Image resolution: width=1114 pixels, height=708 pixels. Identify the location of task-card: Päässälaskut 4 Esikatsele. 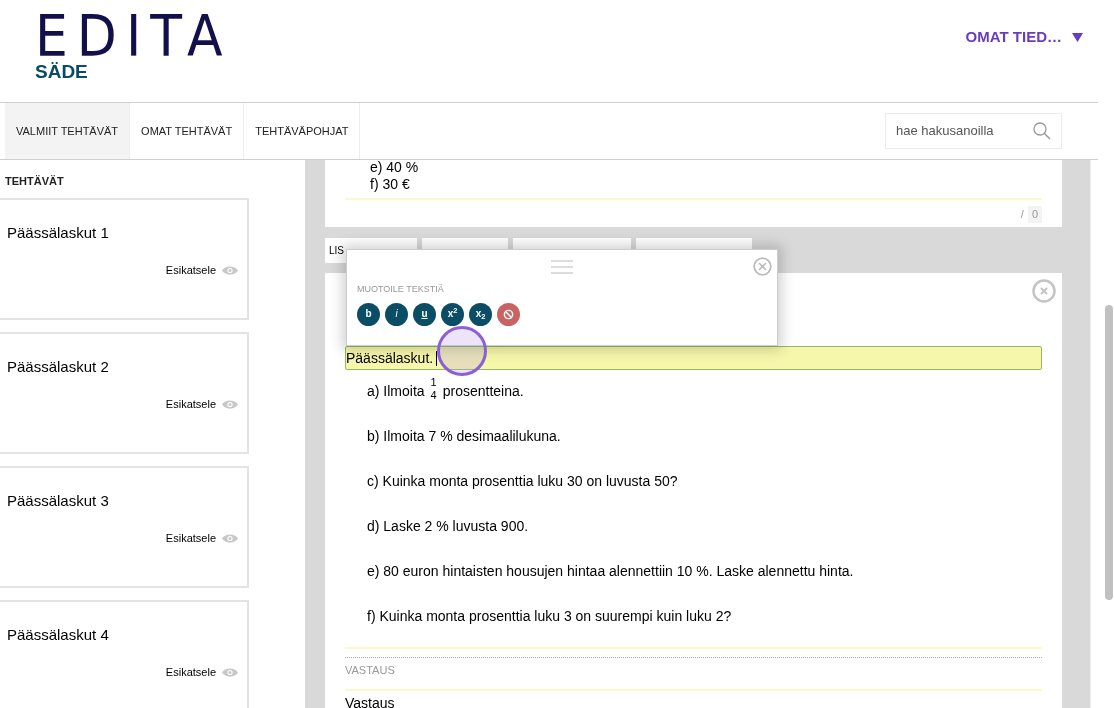
(124, 653).